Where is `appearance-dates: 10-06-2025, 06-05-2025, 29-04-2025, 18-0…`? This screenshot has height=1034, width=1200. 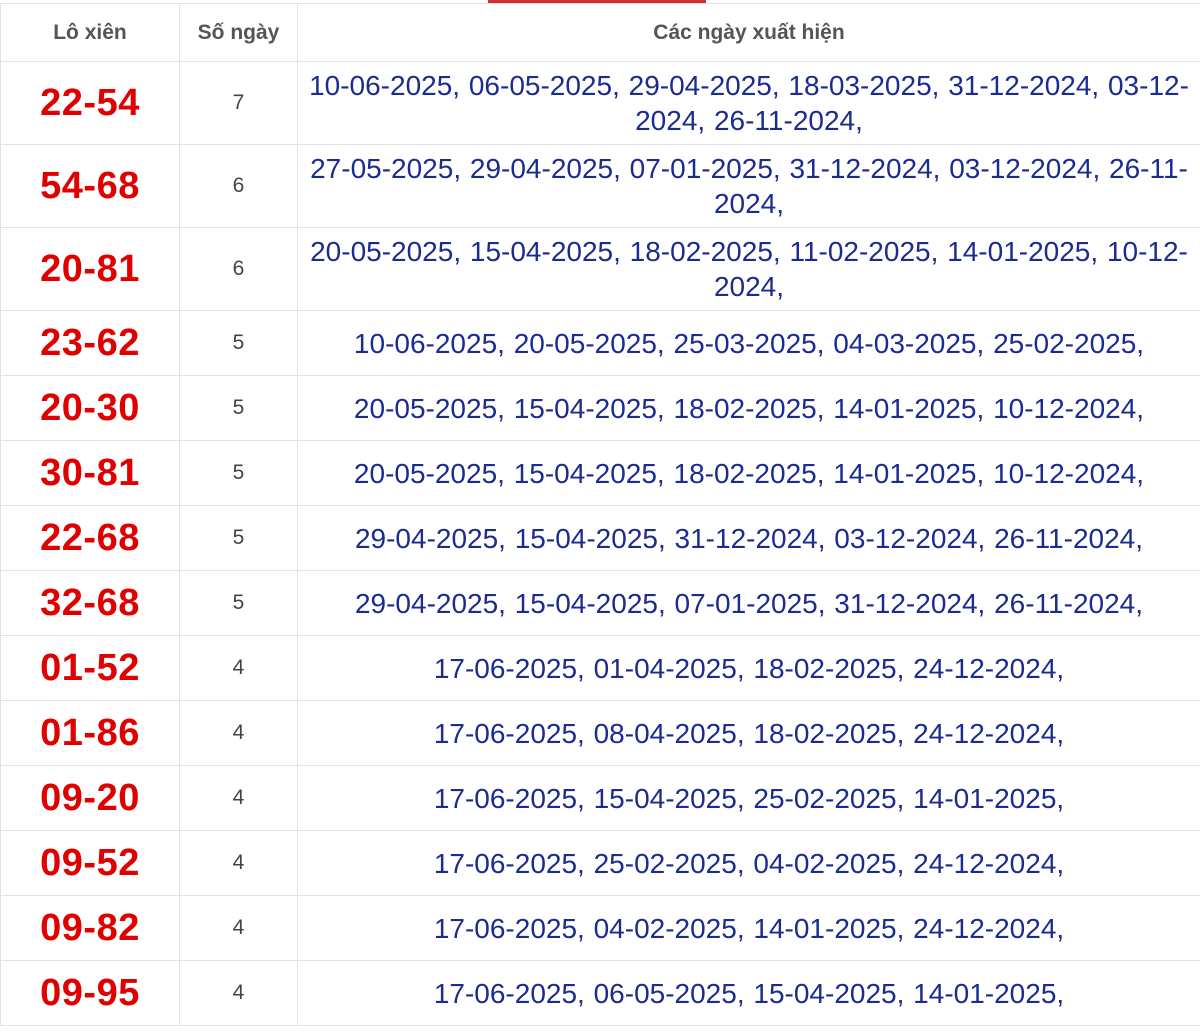 appearance-dates: 10-06-2025, 06-05-2025, 29-04-2025, 18-0… is located at coordinates (748, 103).